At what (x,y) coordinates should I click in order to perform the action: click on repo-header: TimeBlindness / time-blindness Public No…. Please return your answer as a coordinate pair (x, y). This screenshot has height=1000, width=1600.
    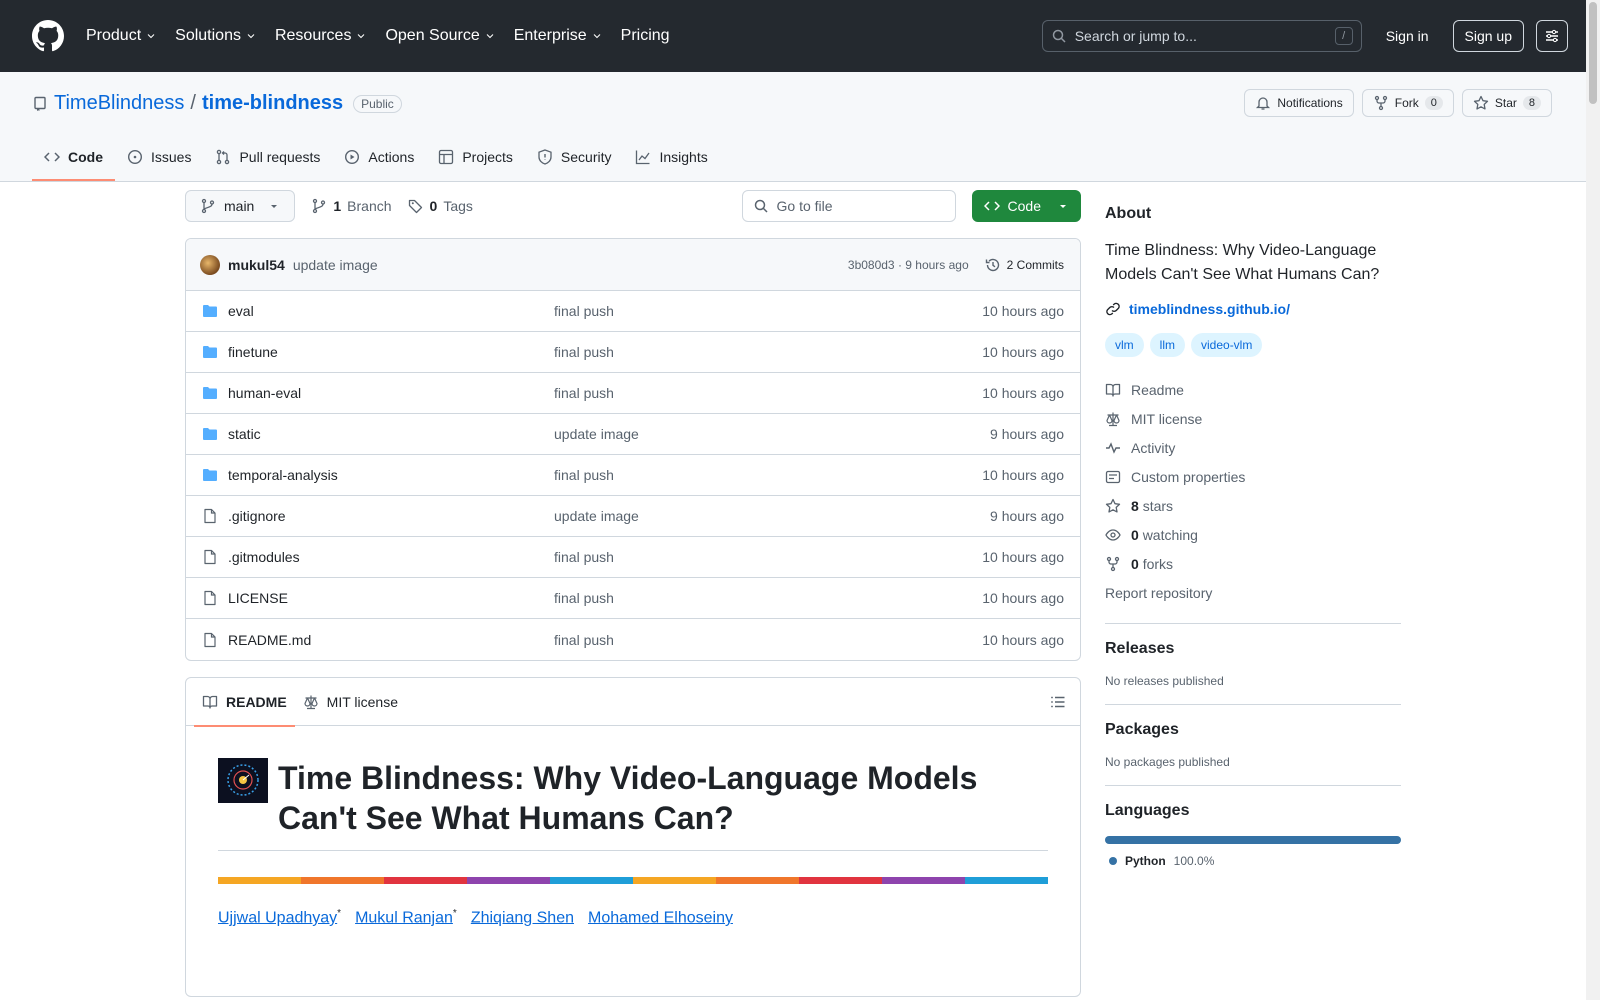
    Looking at the image, I should click on (800, 127).